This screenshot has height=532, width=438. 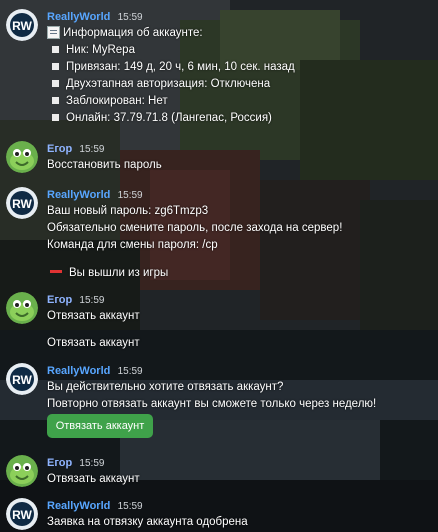 What do you see at coordinates (100, 426) in the screenshot?
I see `unlink-account-button: Отвязать аккаунт` at bounding box center [100, 426].